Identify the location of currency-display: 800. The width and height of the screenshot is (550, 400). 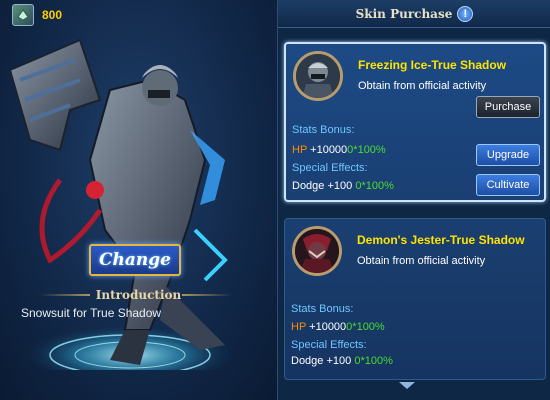
(37, 15).